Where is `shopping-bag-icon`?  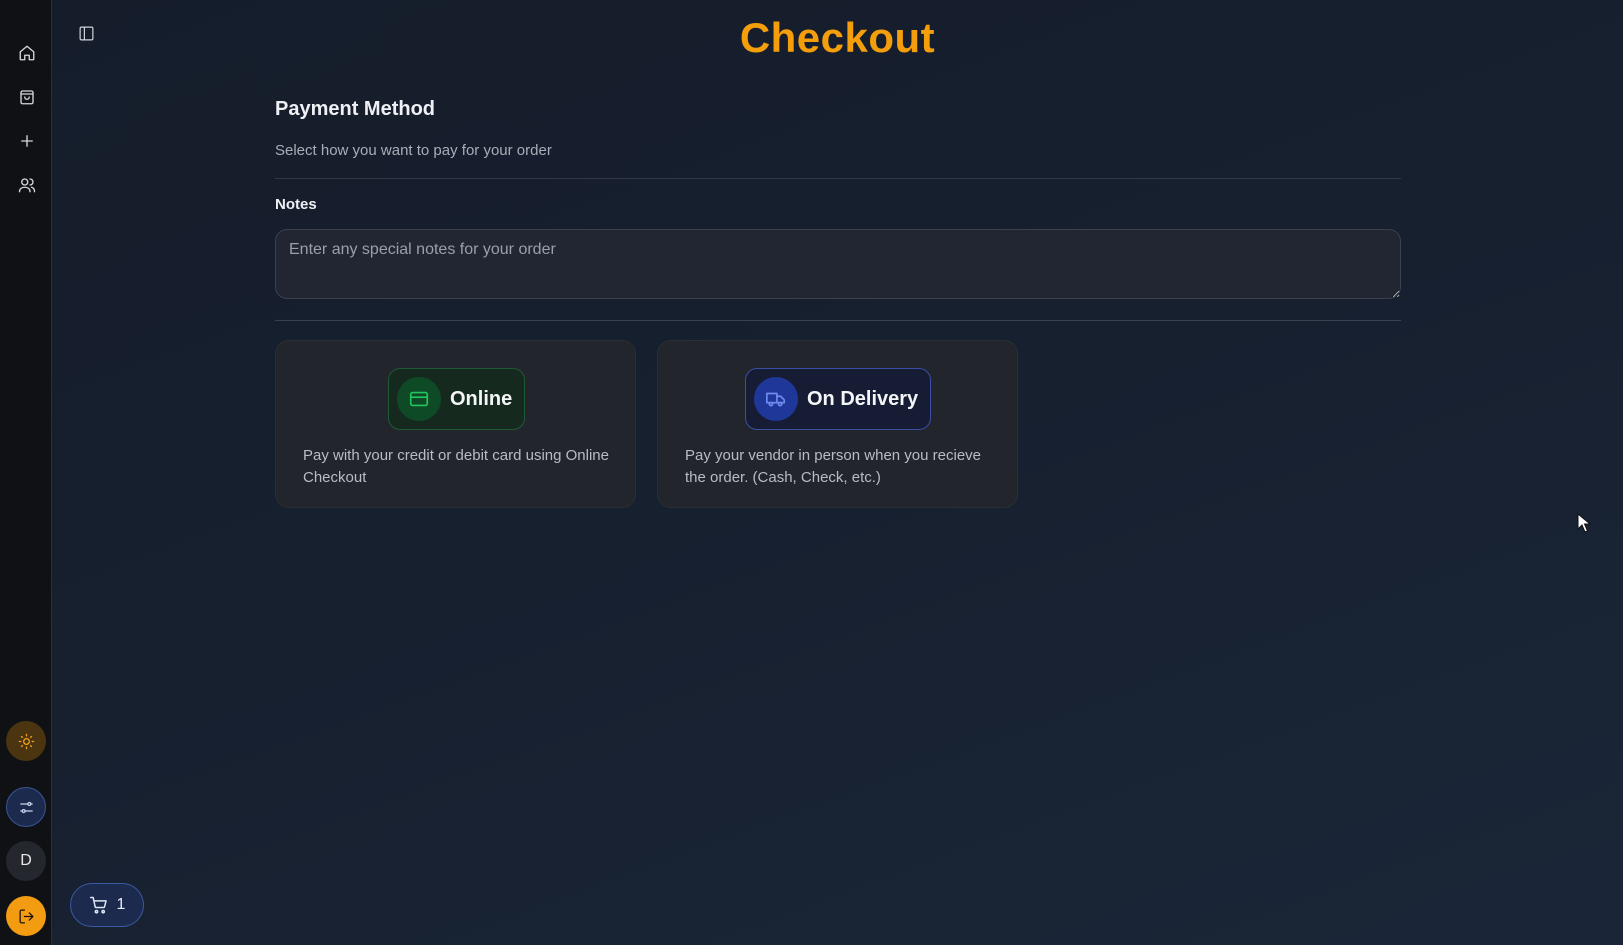 shopping-bag-icon is located at coordinates (27, 97).